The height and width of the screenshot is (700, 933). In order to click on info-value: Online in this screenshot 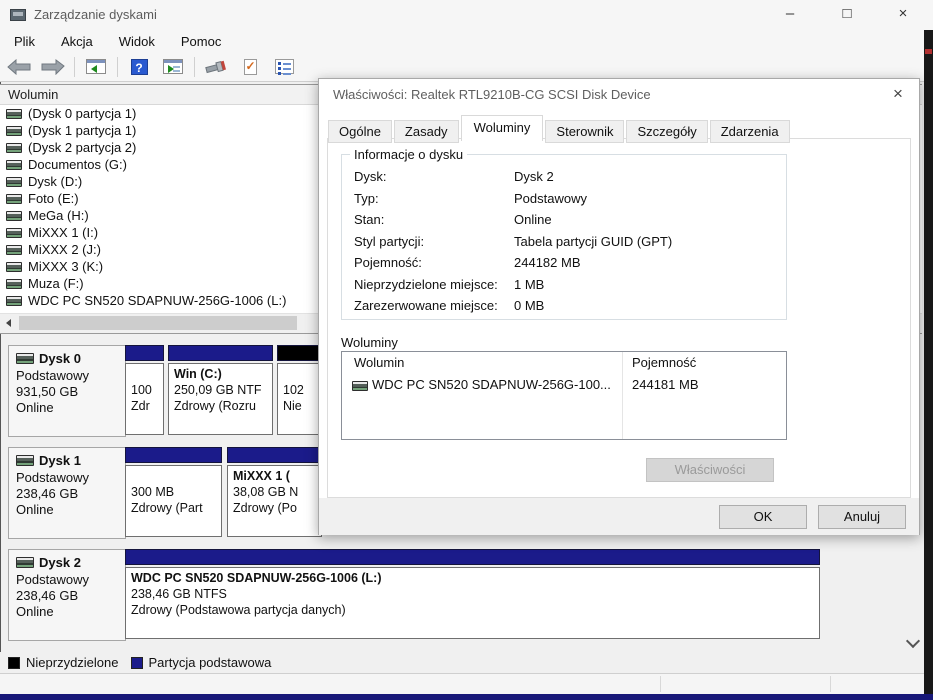, I will do `click(533, 219)`.